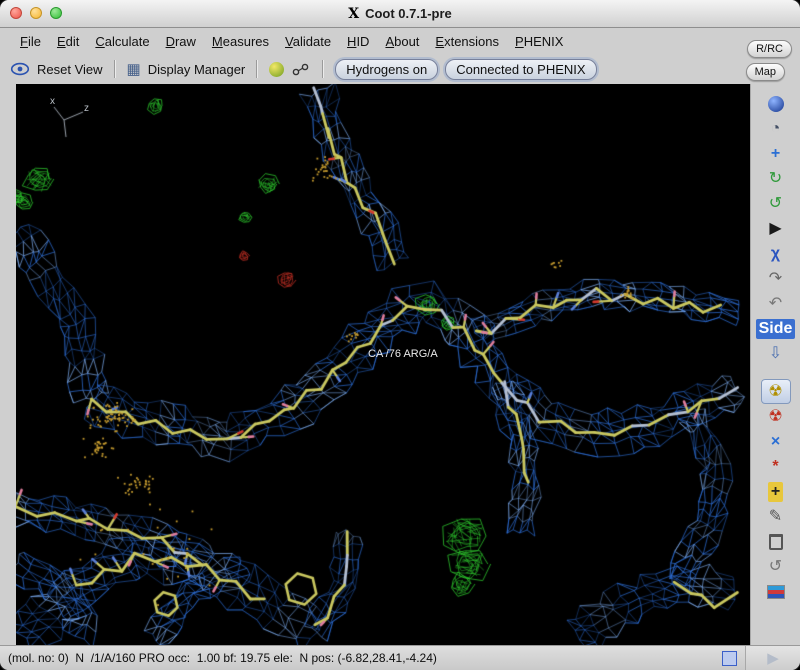  What do you see at coordinates (769, 49) in the screenshot?
I see `rrc-button: R/RC` at bounding box center [769, 49].